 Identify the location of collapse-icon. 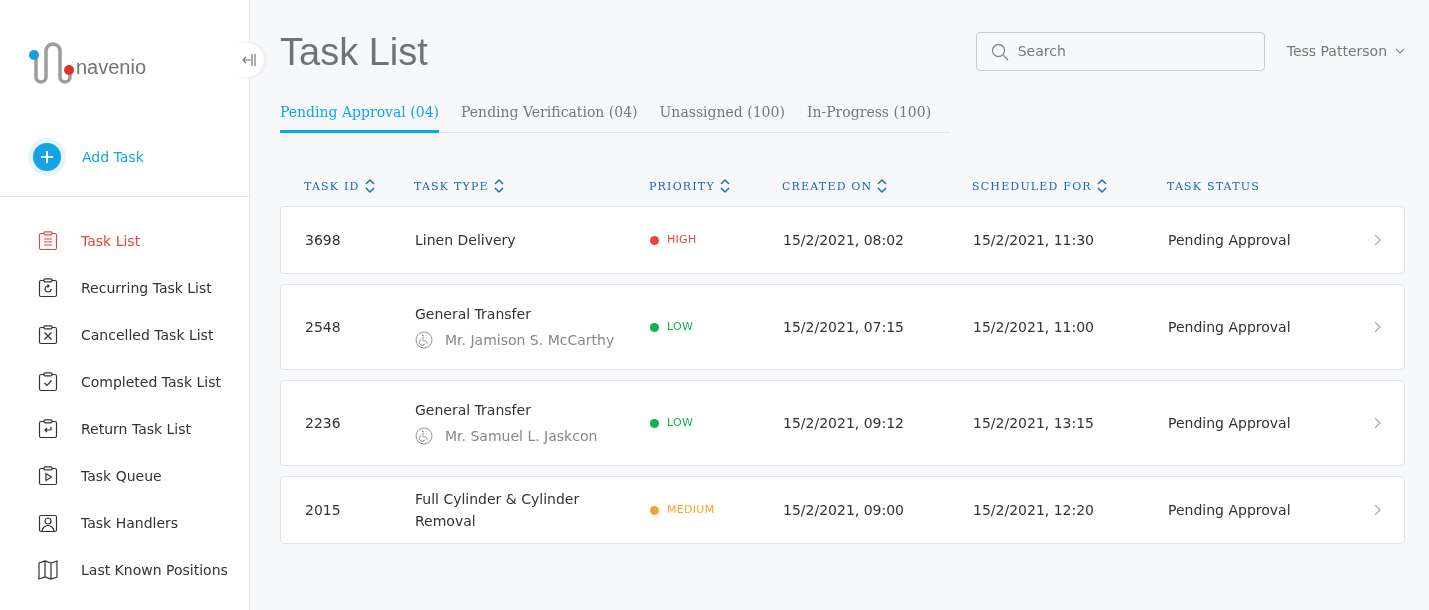
(249, 60).